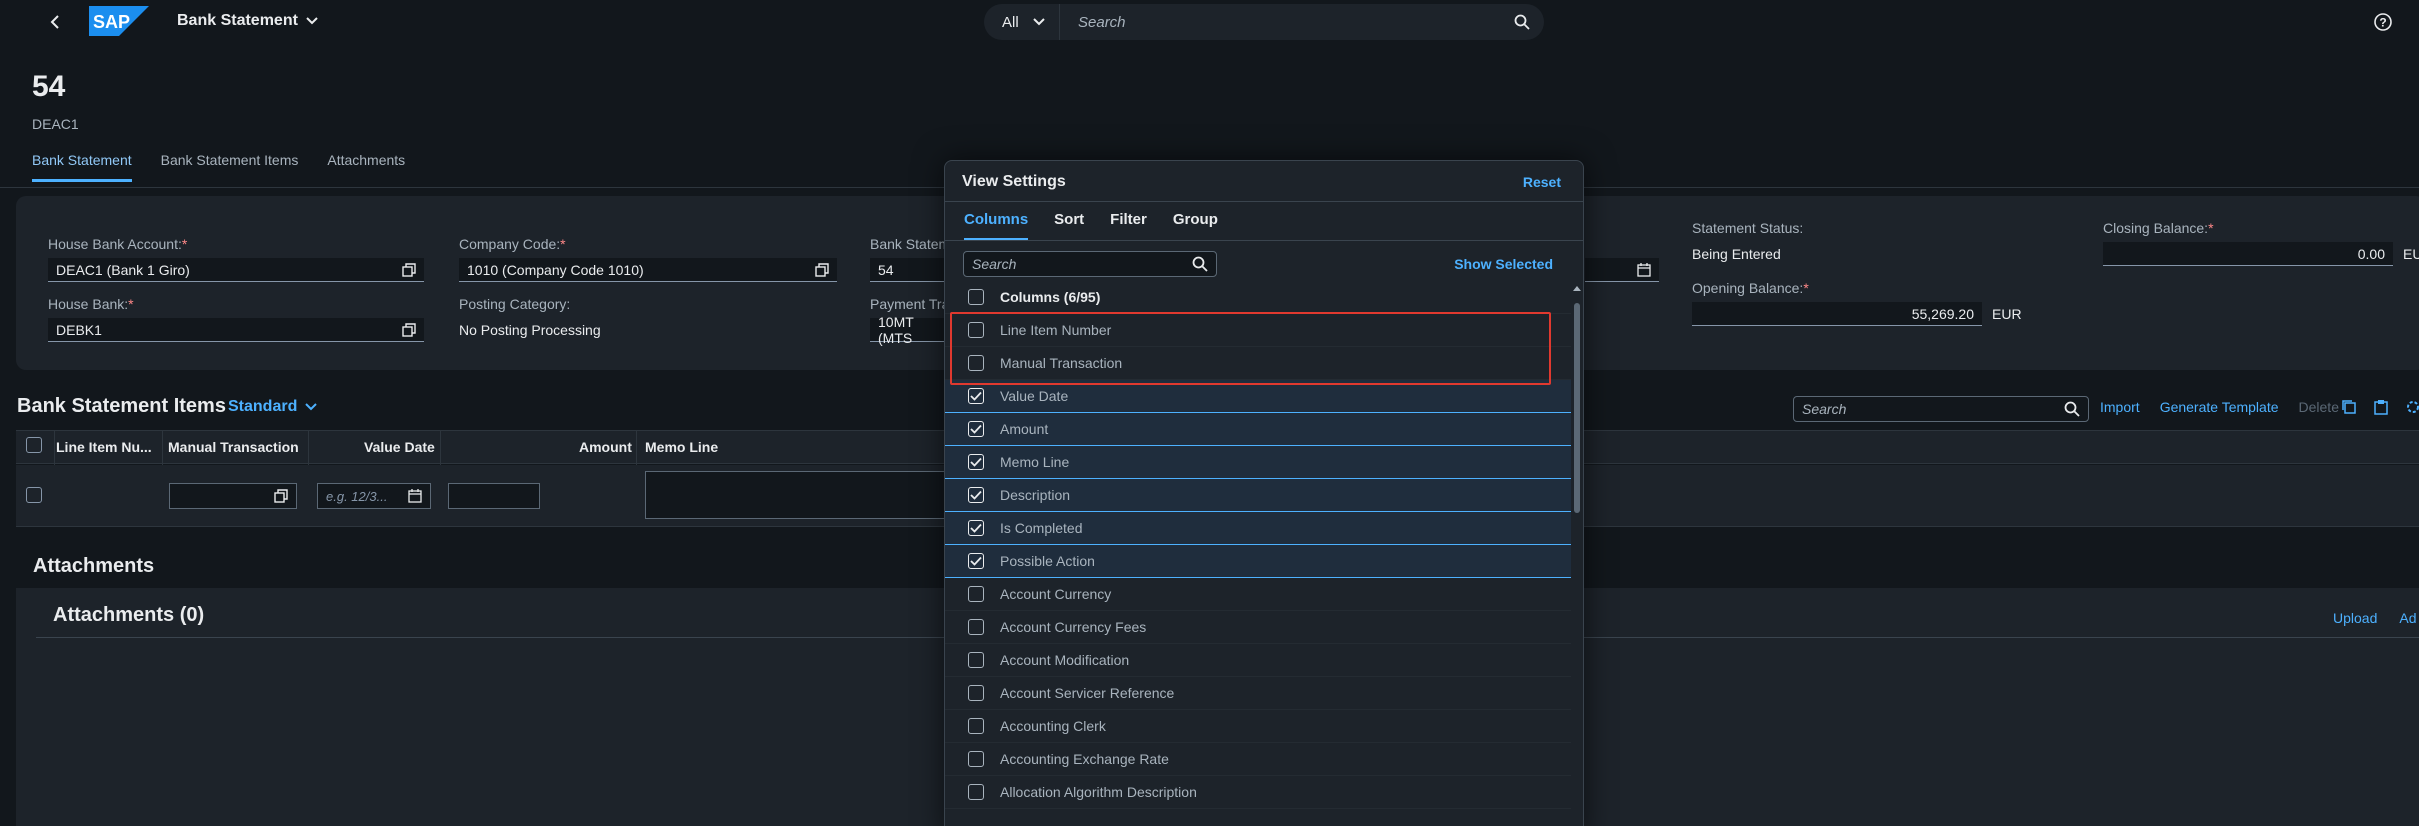  I want to click on tab-bank-statement: Bank Statement, so click(82, 167).